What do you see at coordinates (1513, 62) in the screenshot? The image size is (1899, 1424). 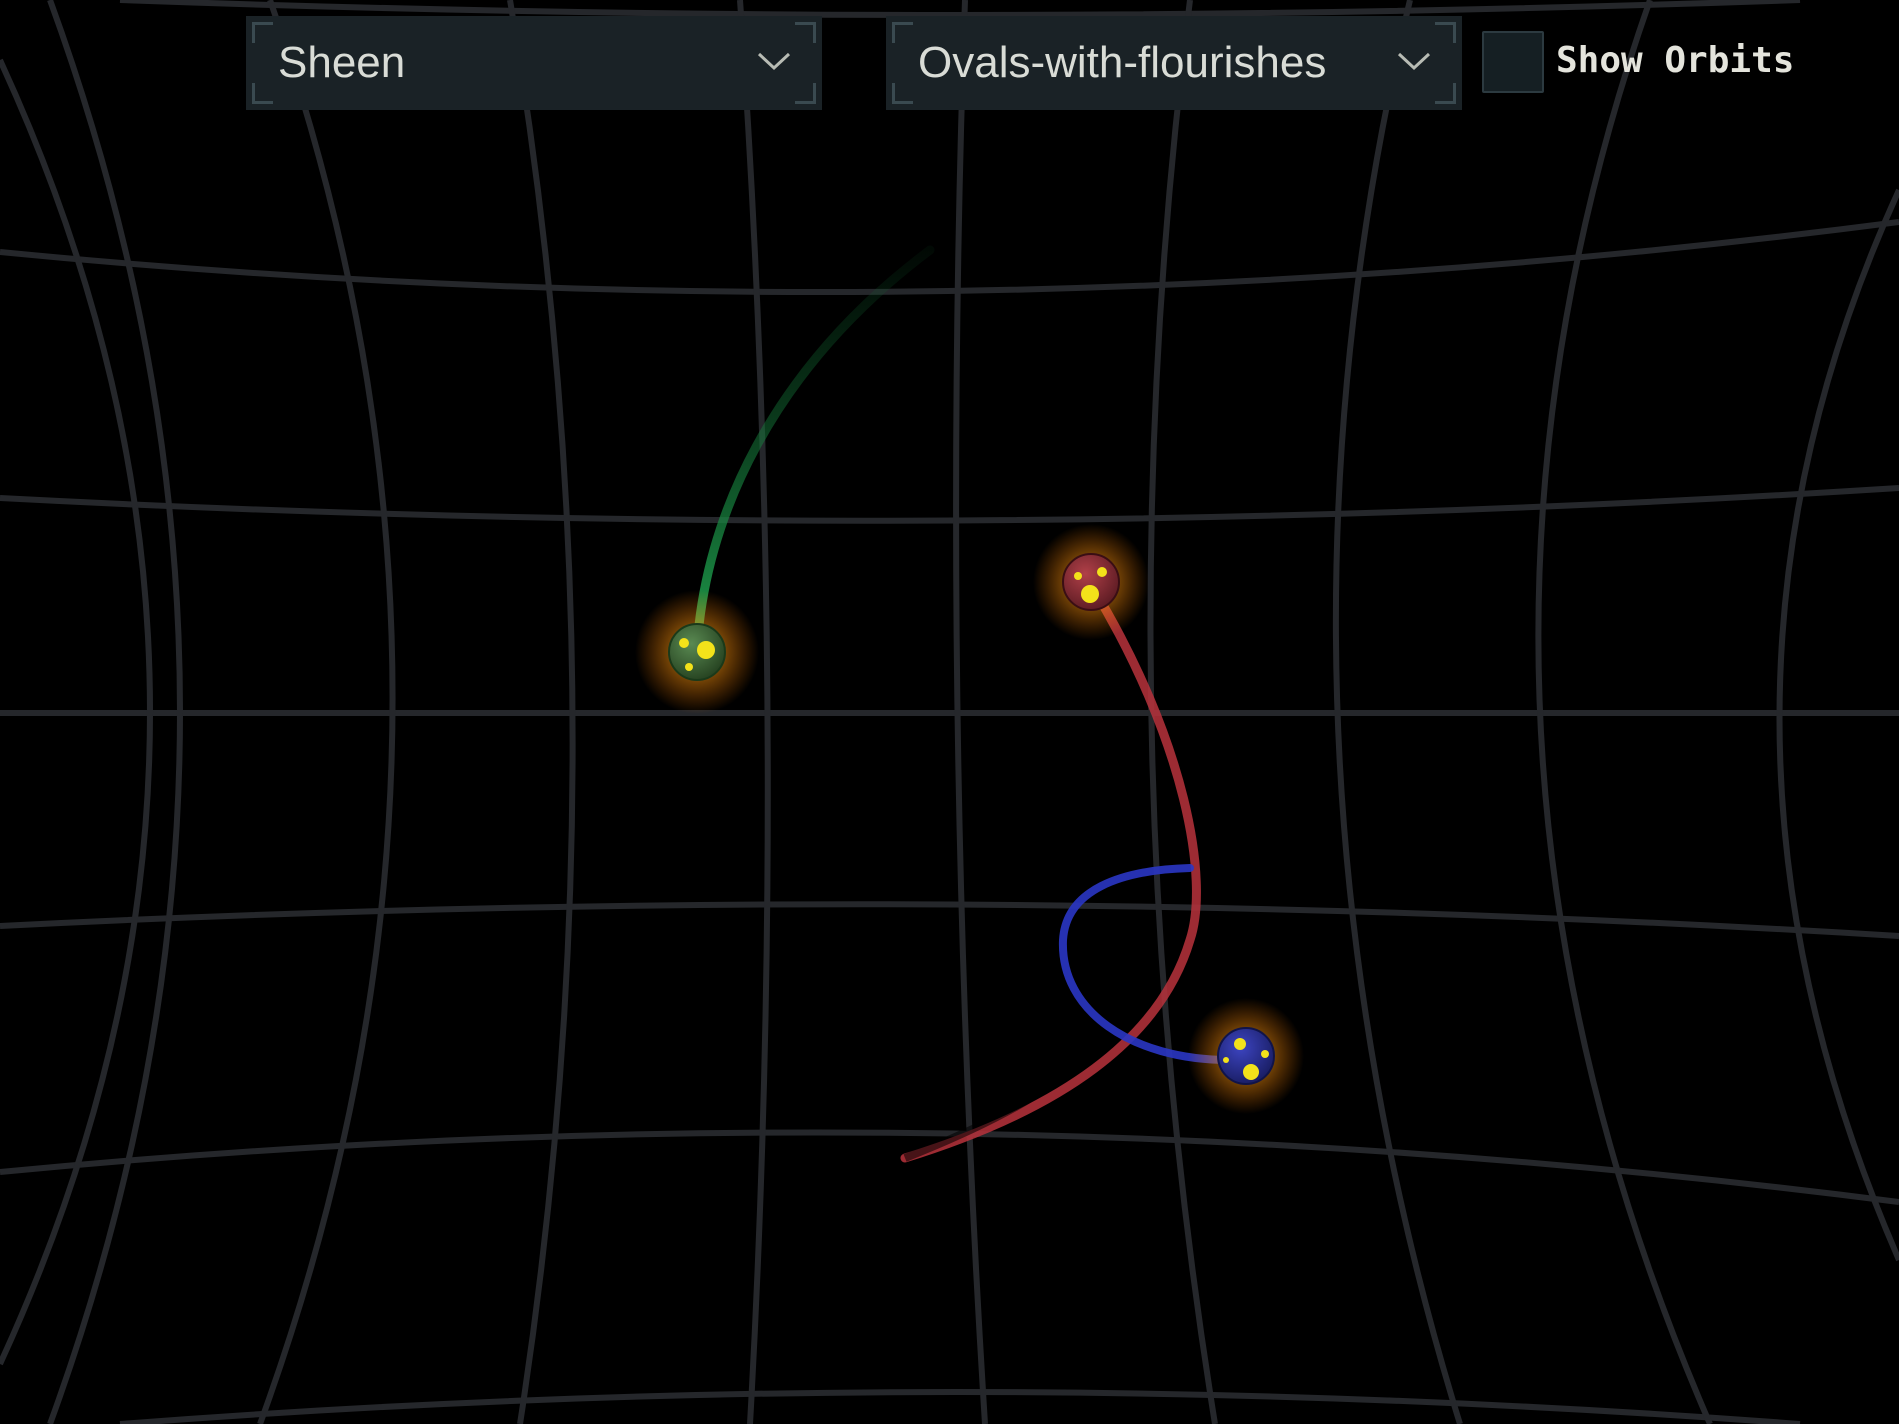 I see `show-orbits-checkbox` at bounding box center [1513, 62].